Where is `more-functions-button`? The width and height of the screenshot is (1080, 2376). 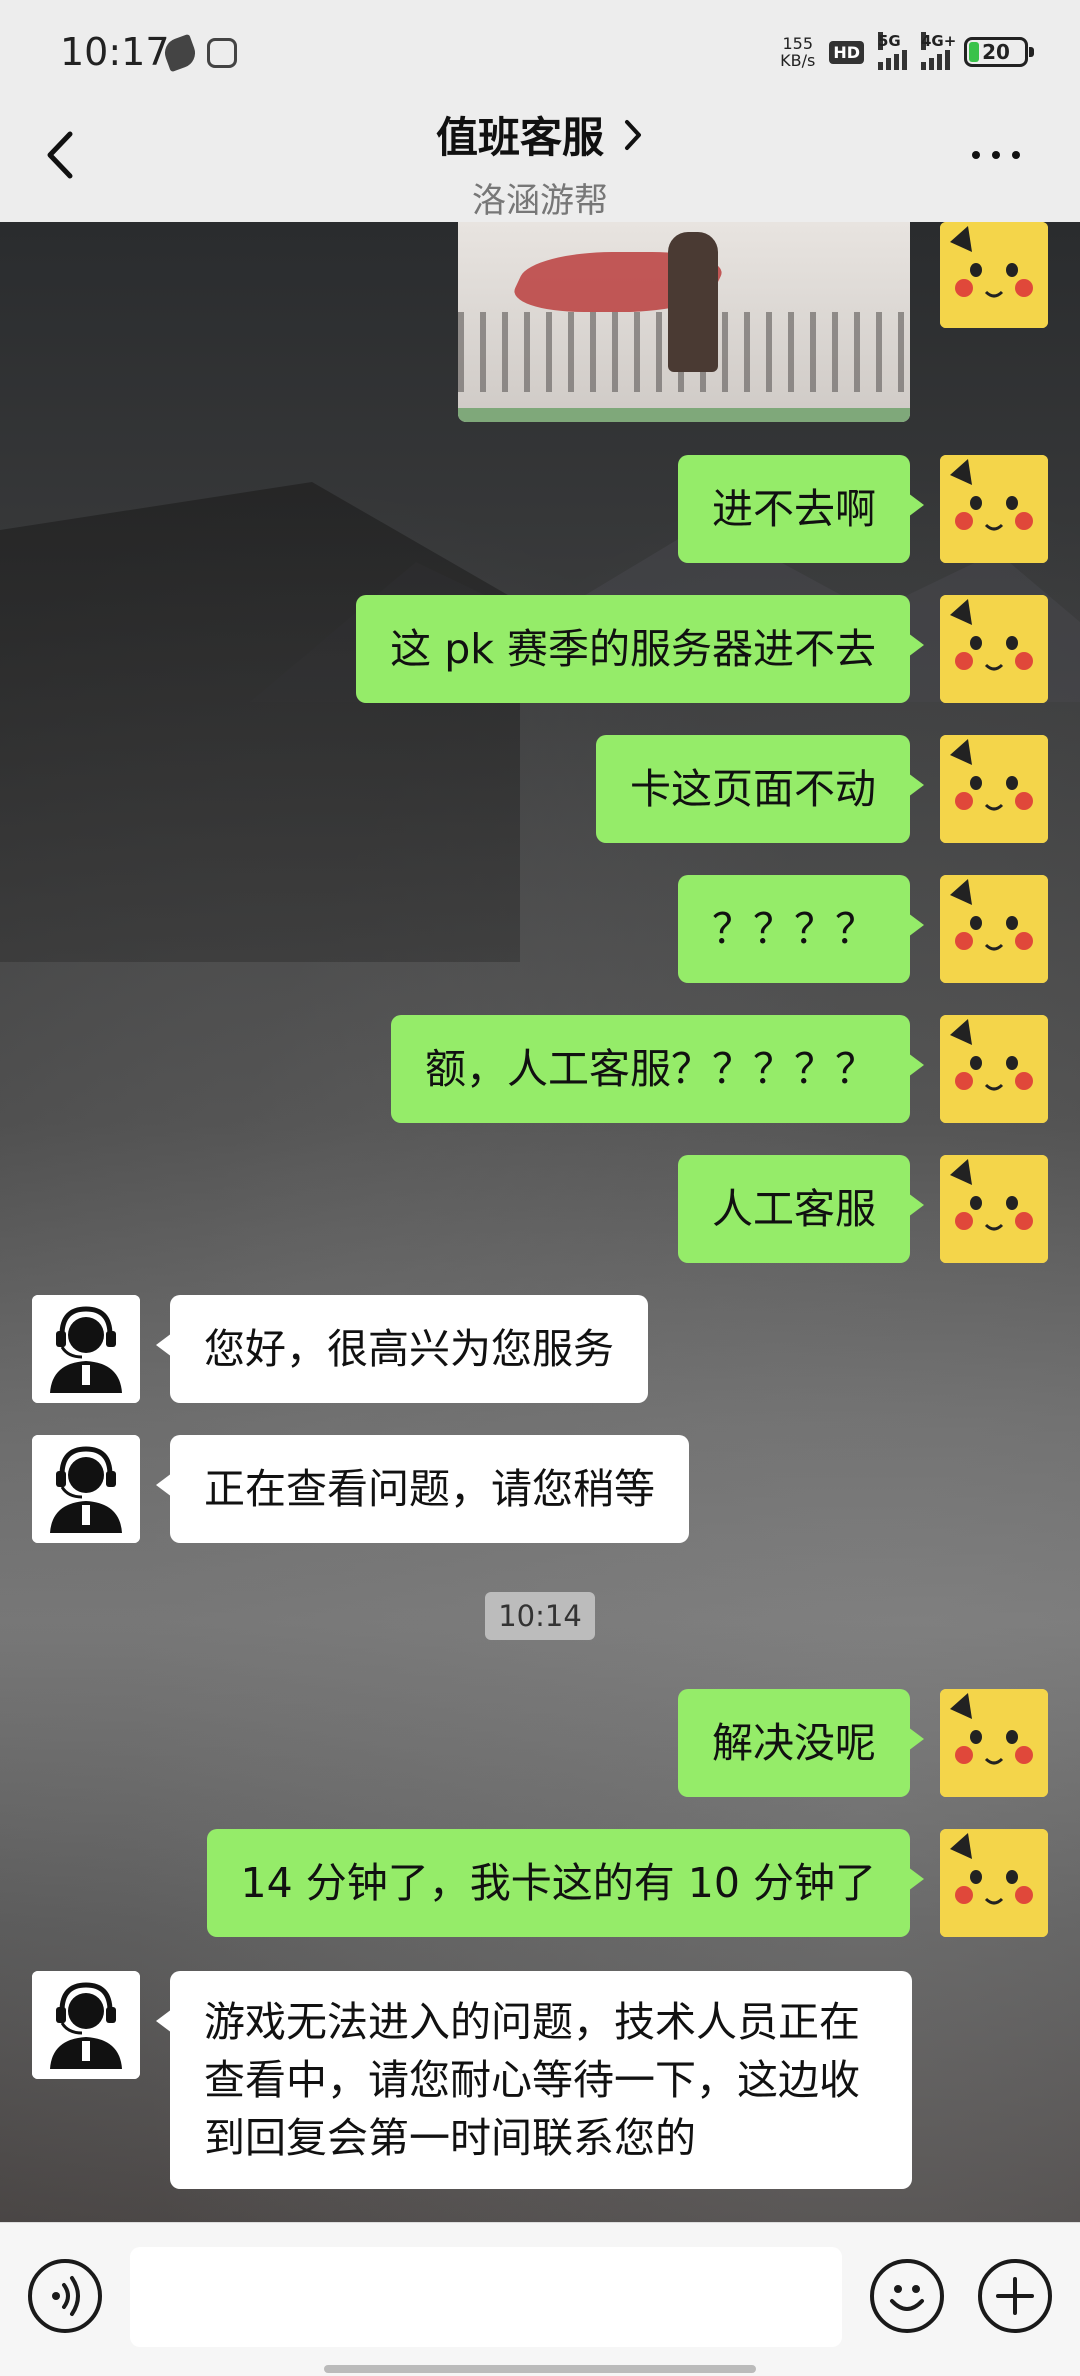
more-functions-button is located at coordinates (1015, 2296).